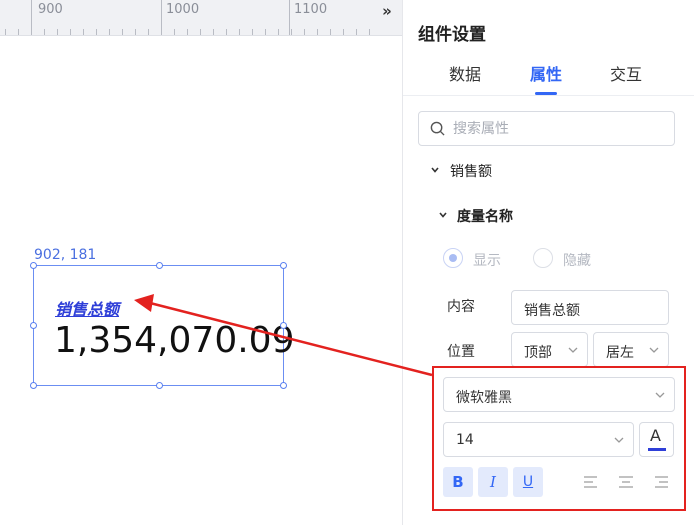 This screenshot has width=694, height=525. Describe the element at coordinates (465, 73) in the screenshot. I see `tab-data: 数据` at that location.